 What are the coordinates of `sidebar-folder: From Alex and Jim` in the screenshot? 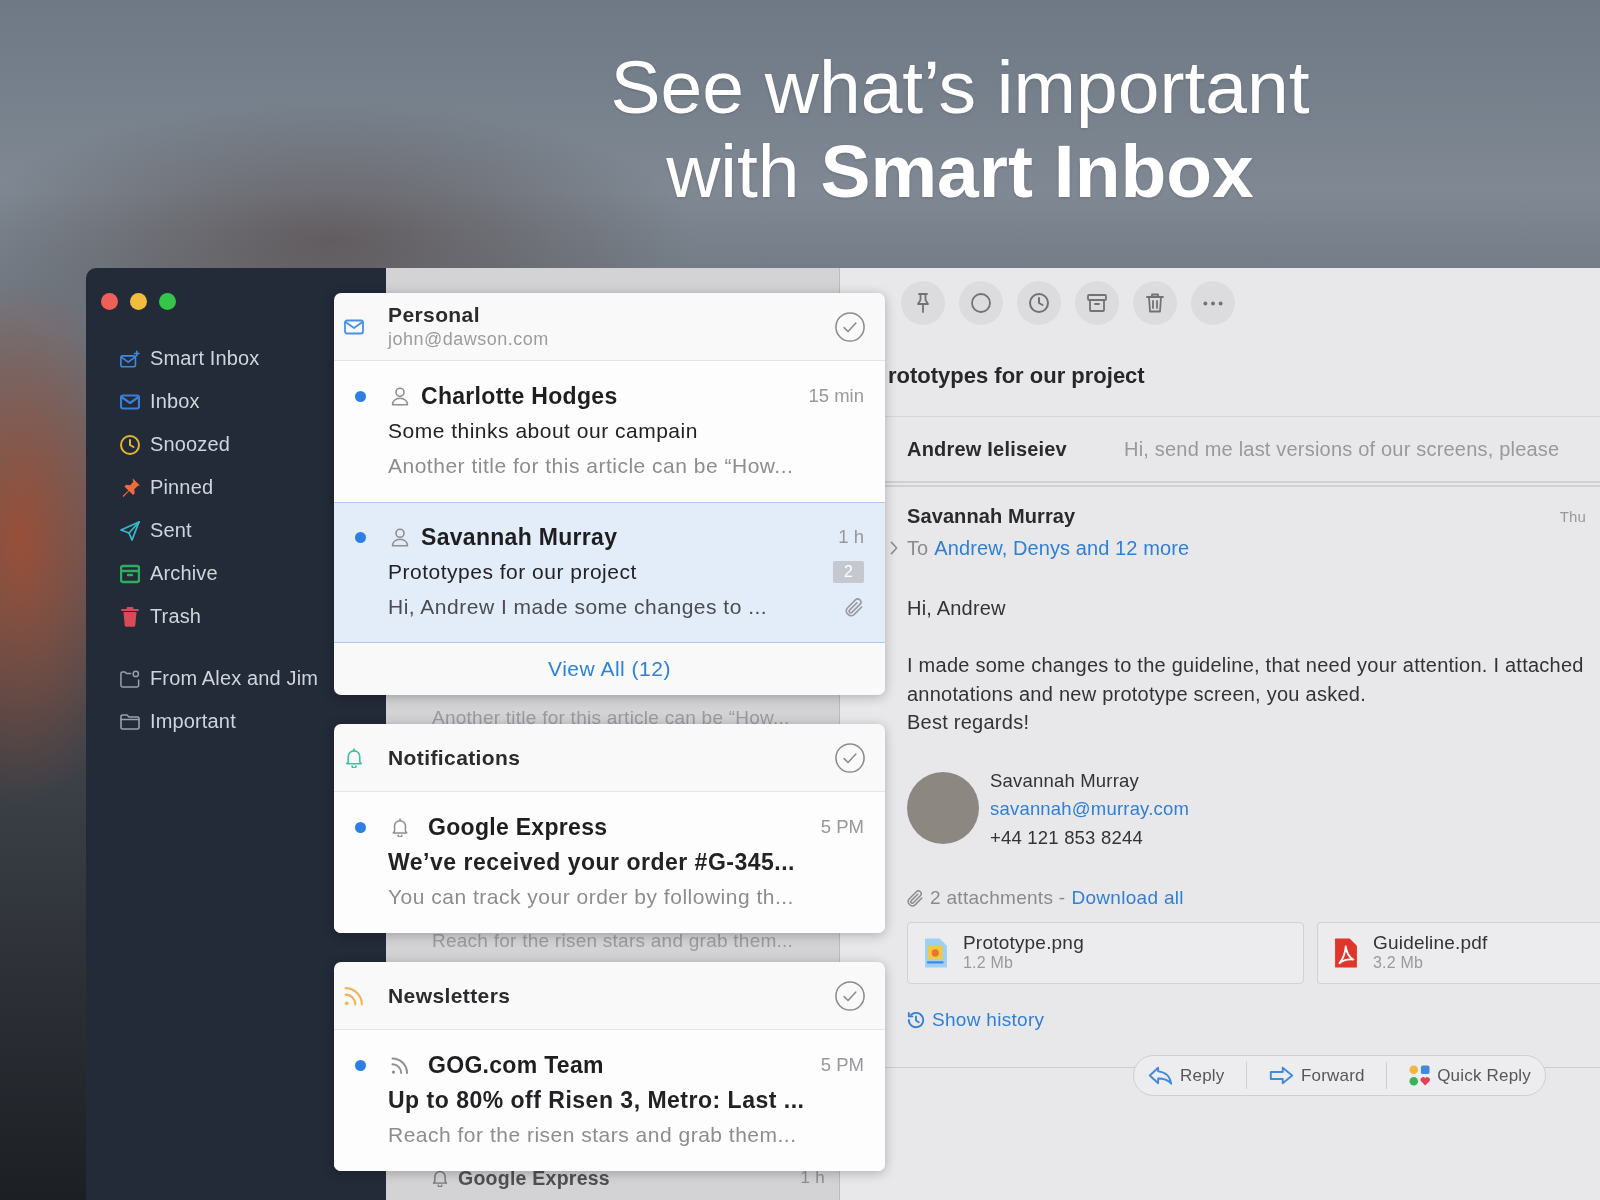 It's located at (219, 678).